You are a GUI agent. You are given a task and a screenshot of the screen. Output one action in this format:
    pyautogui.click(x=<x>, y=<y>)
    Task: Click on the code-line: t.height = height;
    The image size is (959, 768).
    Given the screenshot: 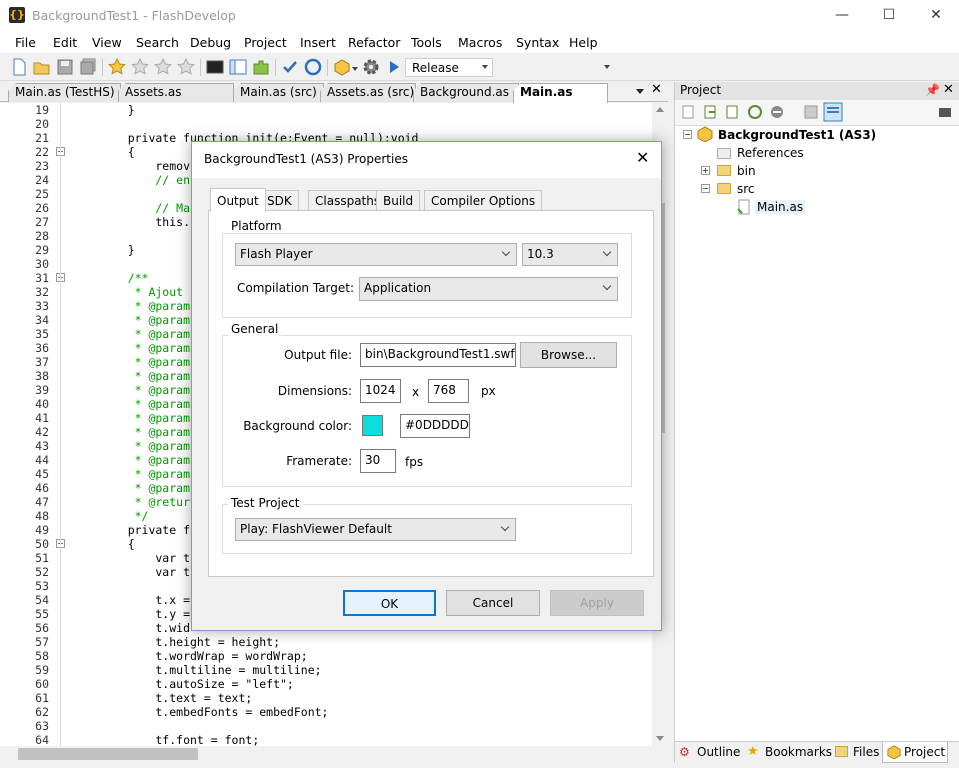 What is the action you would take?
    pyautogui.click(x=190, y=642)
    